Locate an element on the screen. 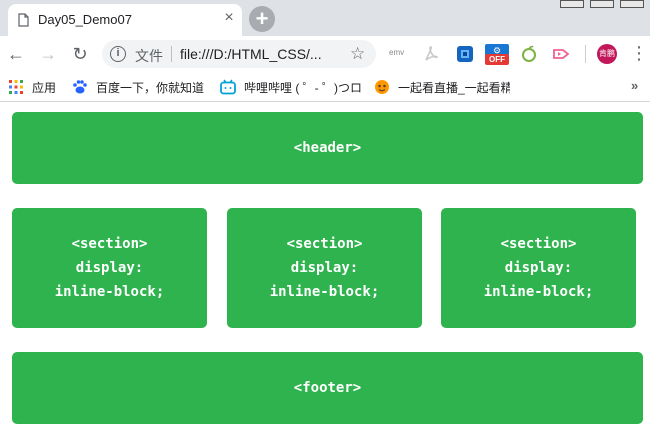 The height and width of the screenshot is (432, 650). off-icon: ⚙ OFF is located at coordinates (497, 54).